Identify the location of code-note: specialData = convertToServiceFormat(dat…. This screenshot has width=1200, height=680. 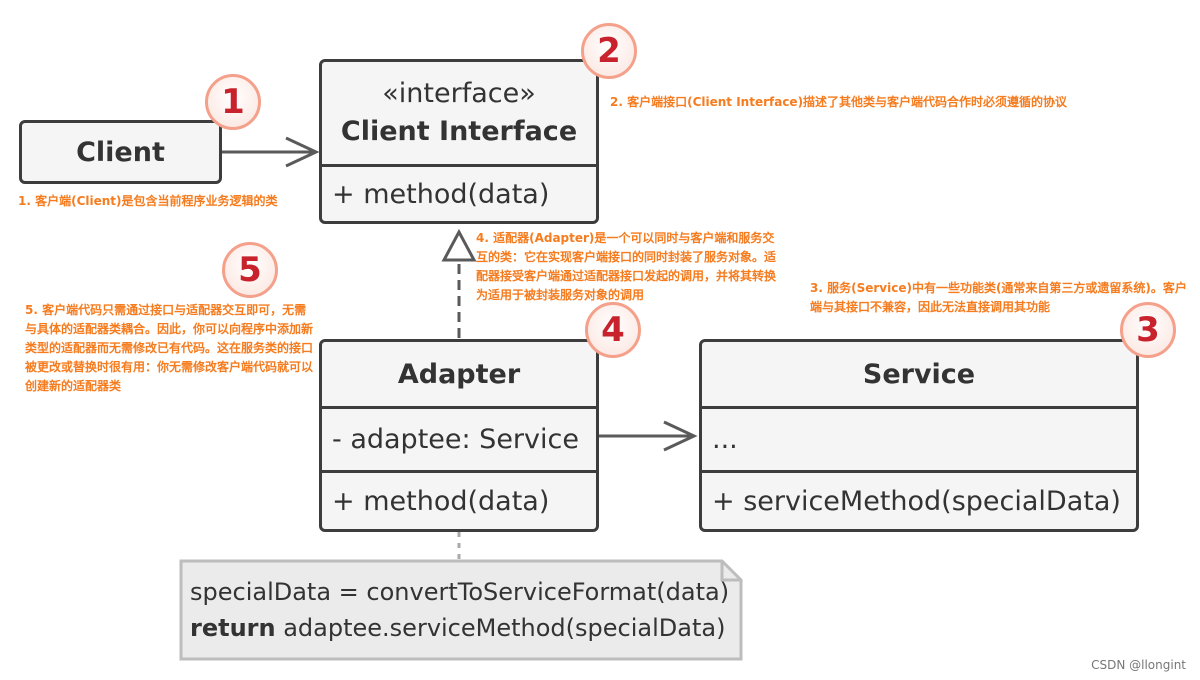
(461, 610).